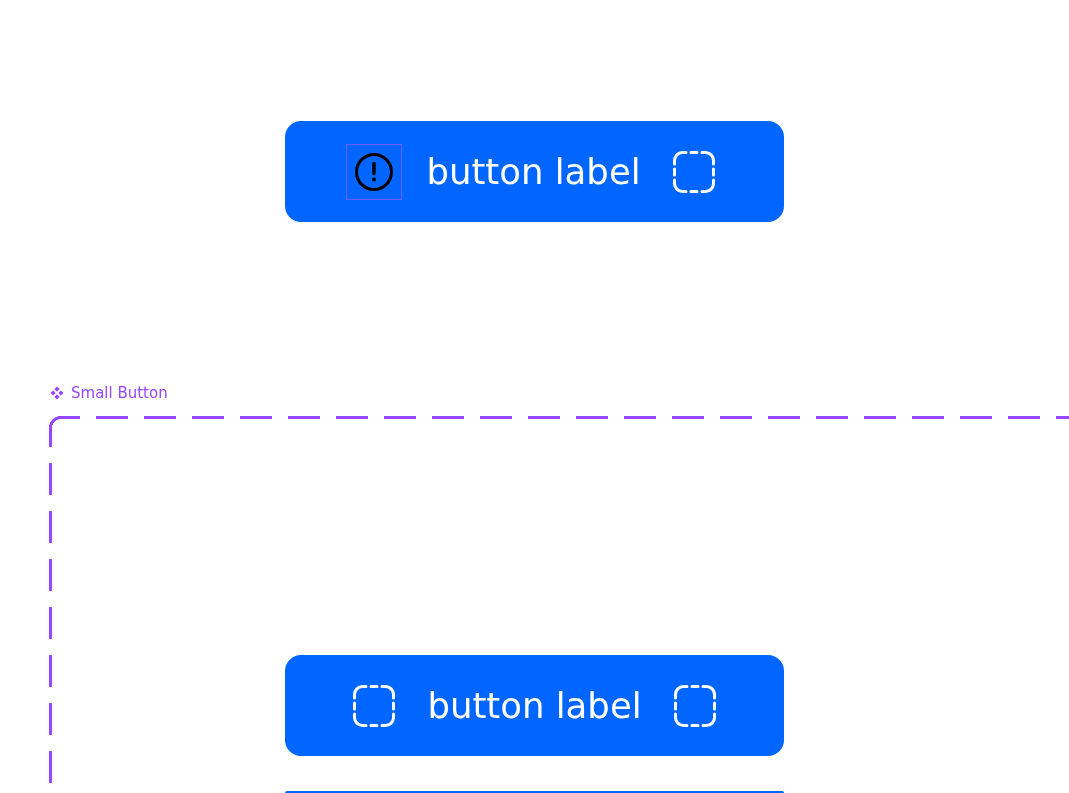  I want to click on component-icon, so click(57, 393).